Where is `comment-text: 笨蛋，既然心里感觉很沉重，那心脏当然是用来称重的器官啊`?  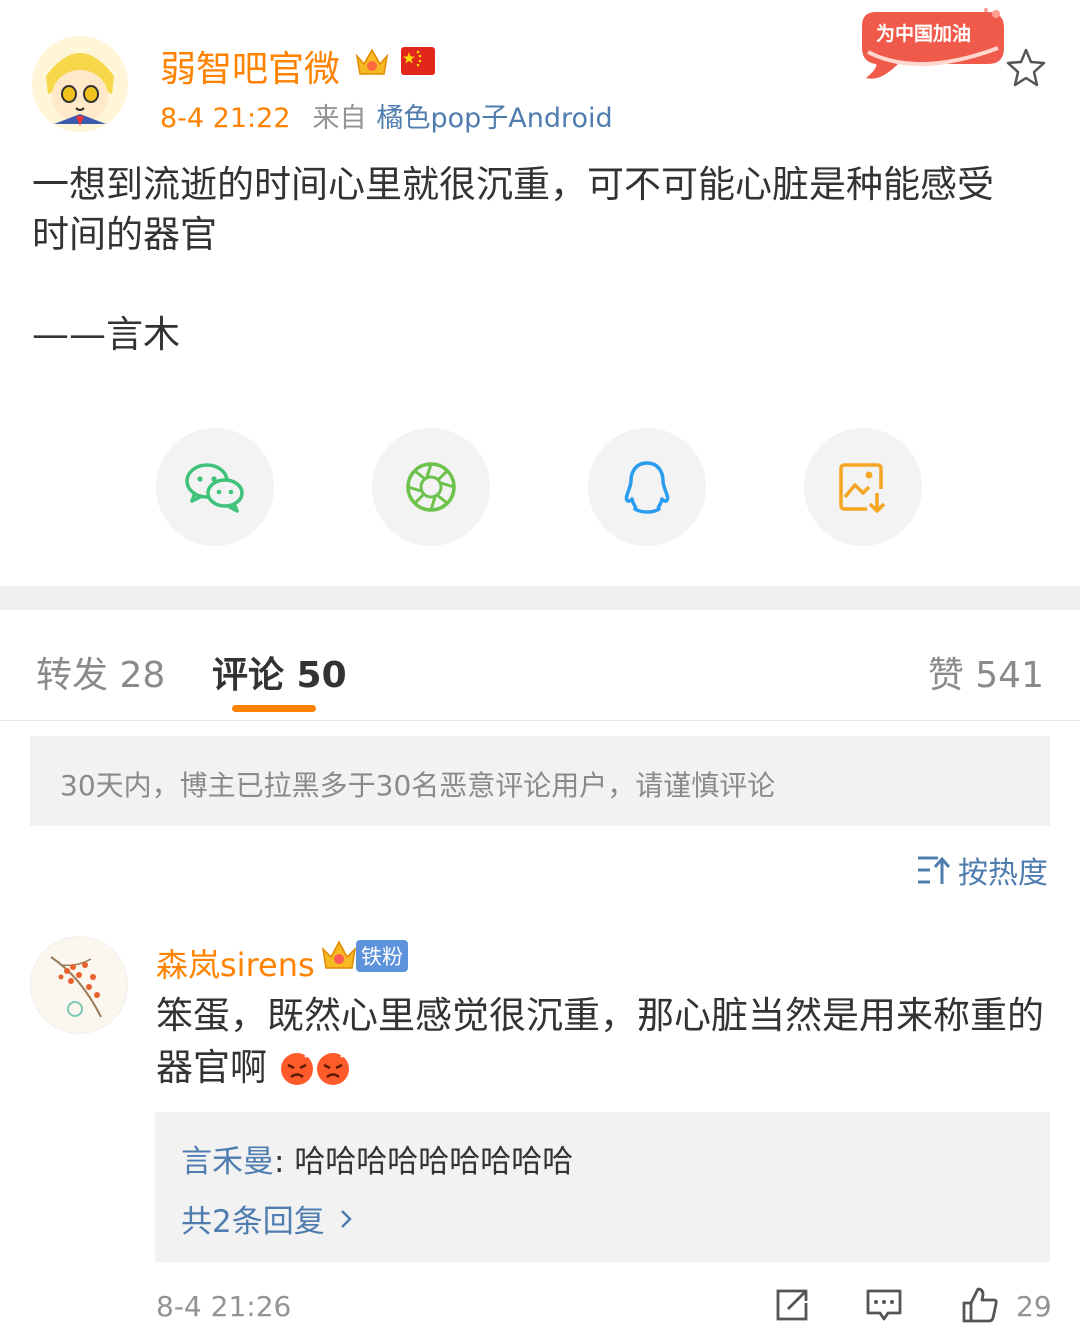
comment-text: 笨蛋，既然心里感觉很沉重，那心脏当然是用来称重的器官啊 is located at coordinates (606, 1042).